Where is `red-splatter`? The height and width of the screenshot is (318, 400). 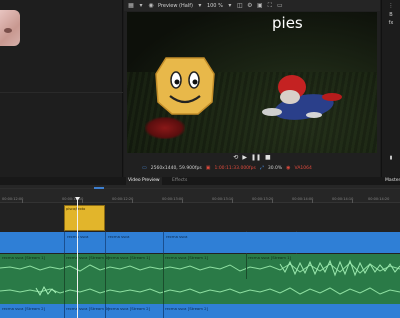
red-splatter is located at coordinates (165, 128).